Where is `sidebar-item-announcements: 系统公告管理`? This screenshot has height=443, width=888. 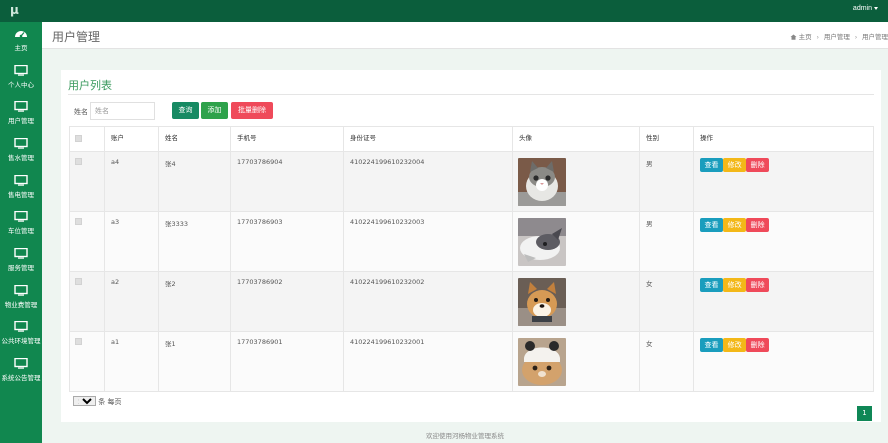
sidebar-item-announcements: 系统公告管理 is located at coordinates (21, 376).